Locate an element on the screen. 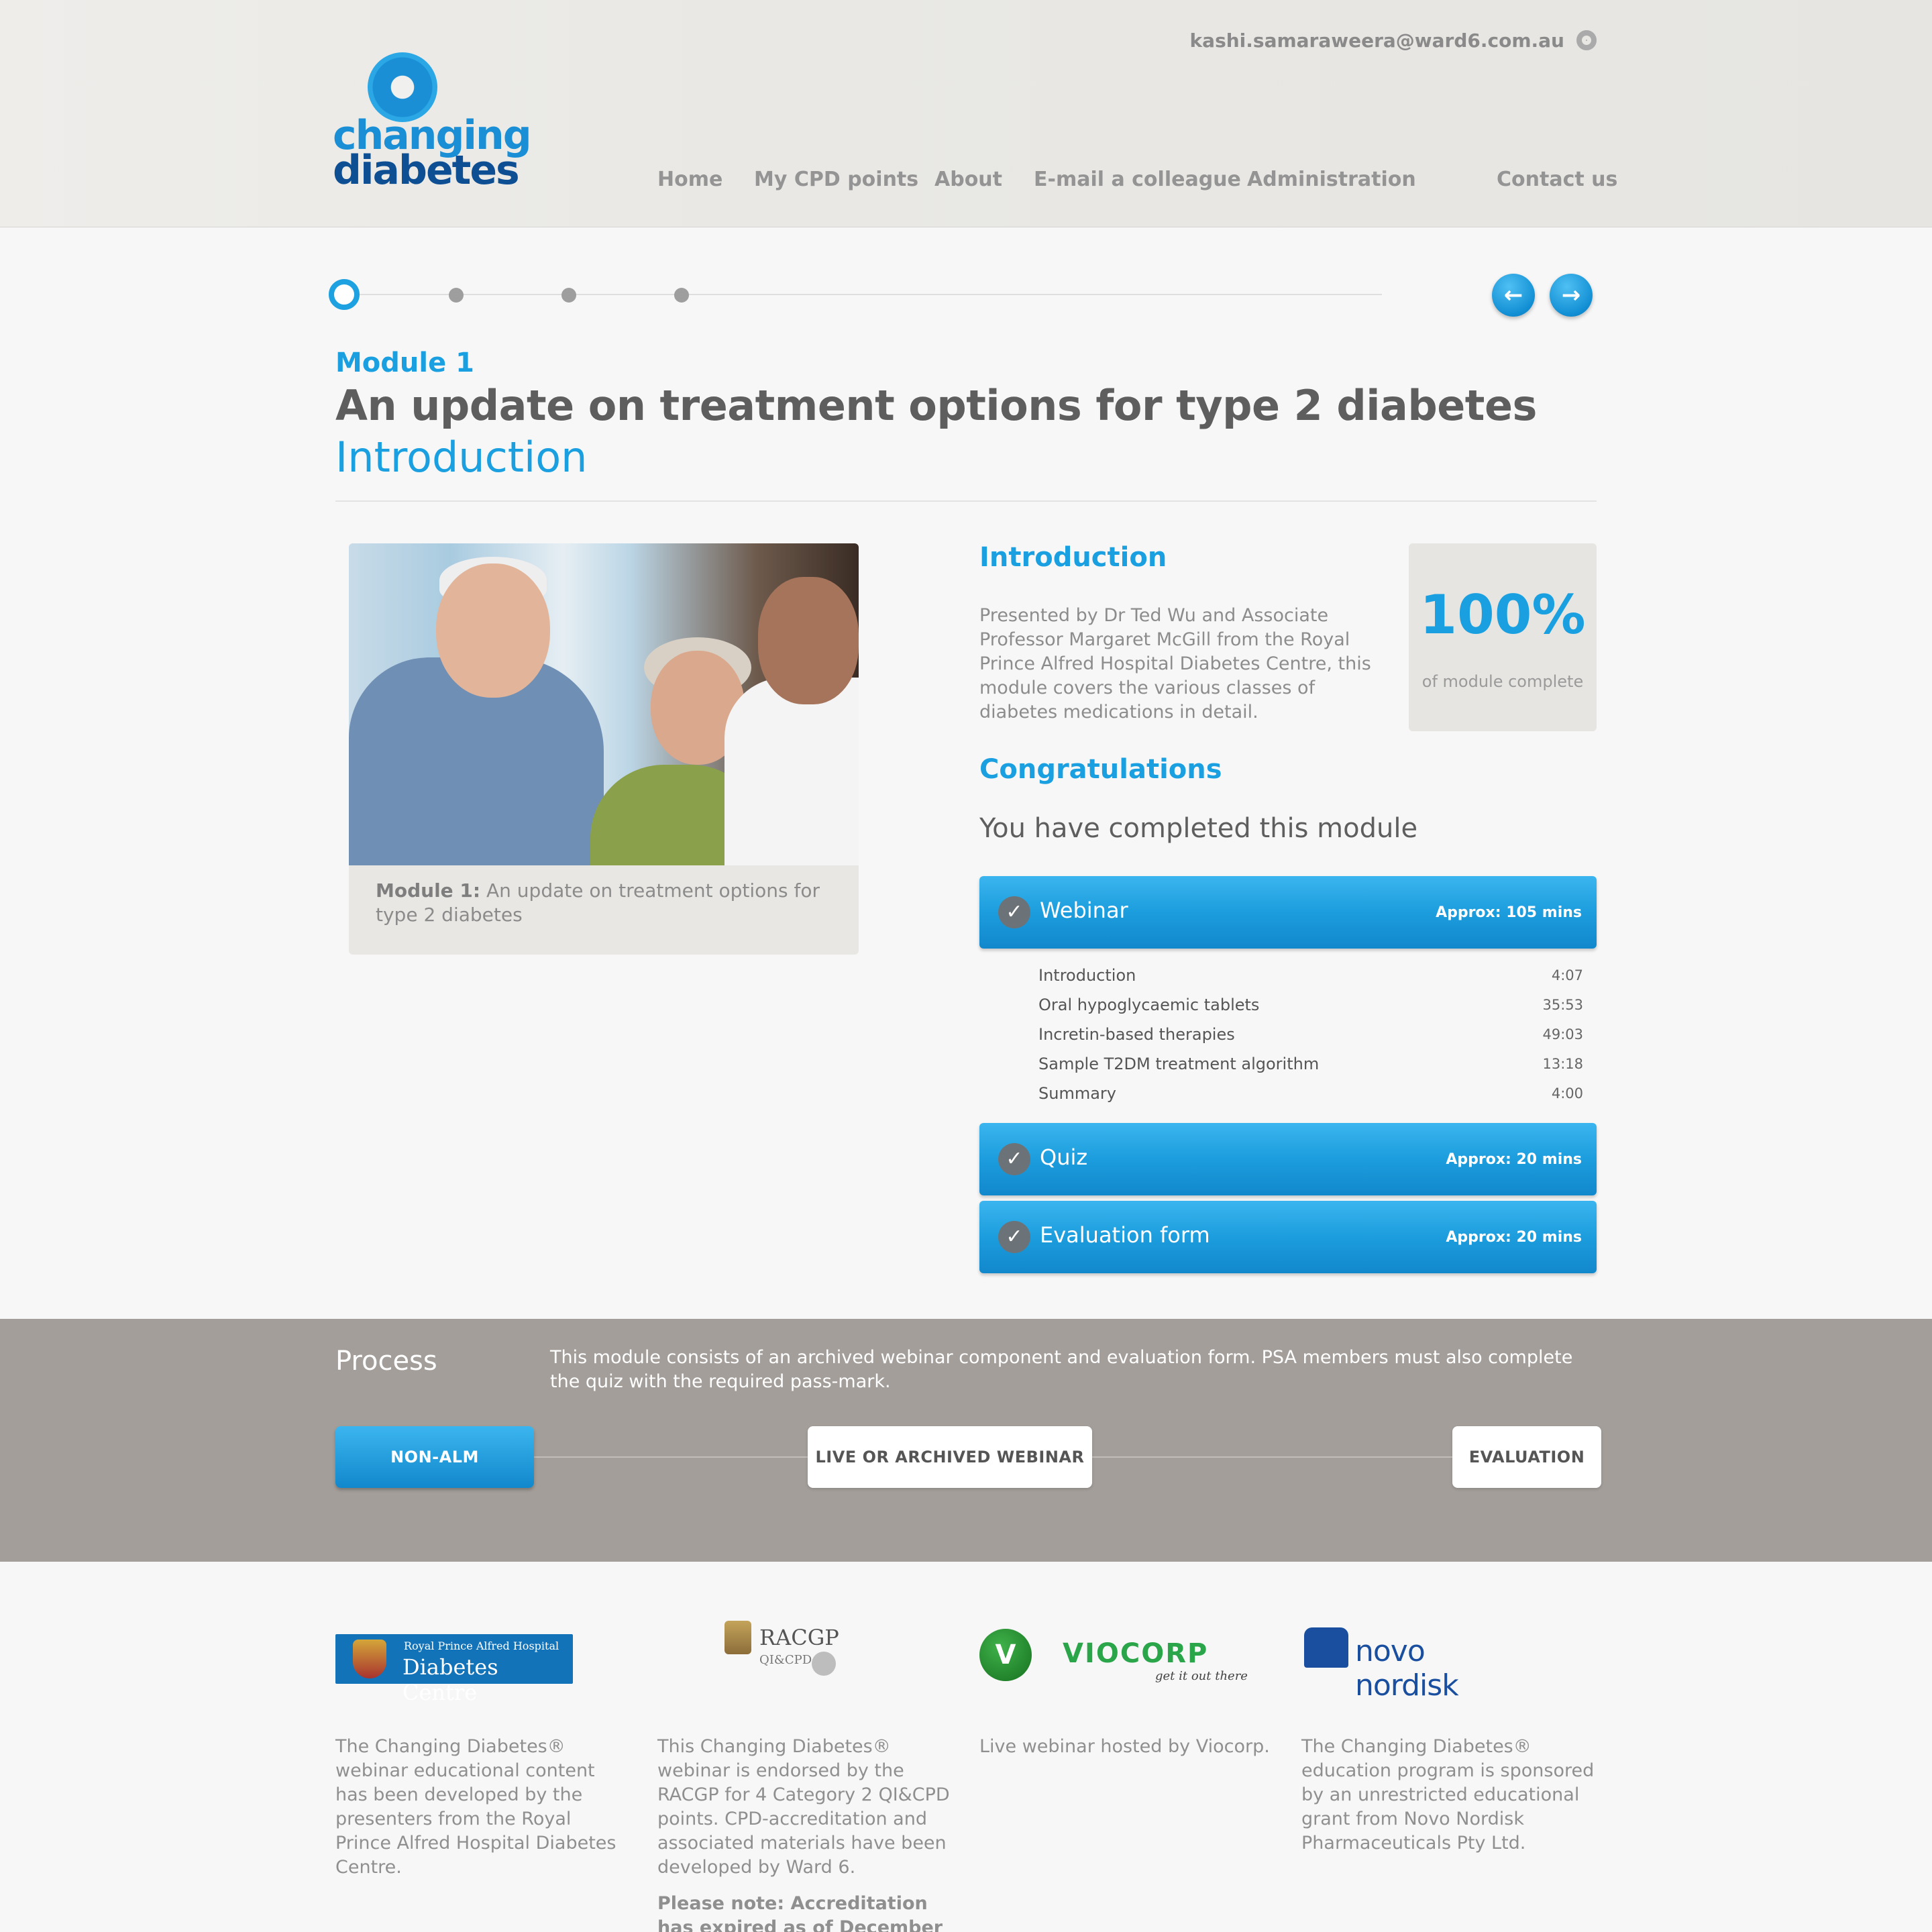 The height and width of the screenshot is (1932, 1932). page-subtitle: Introduction is located at coordinates (461, 457).